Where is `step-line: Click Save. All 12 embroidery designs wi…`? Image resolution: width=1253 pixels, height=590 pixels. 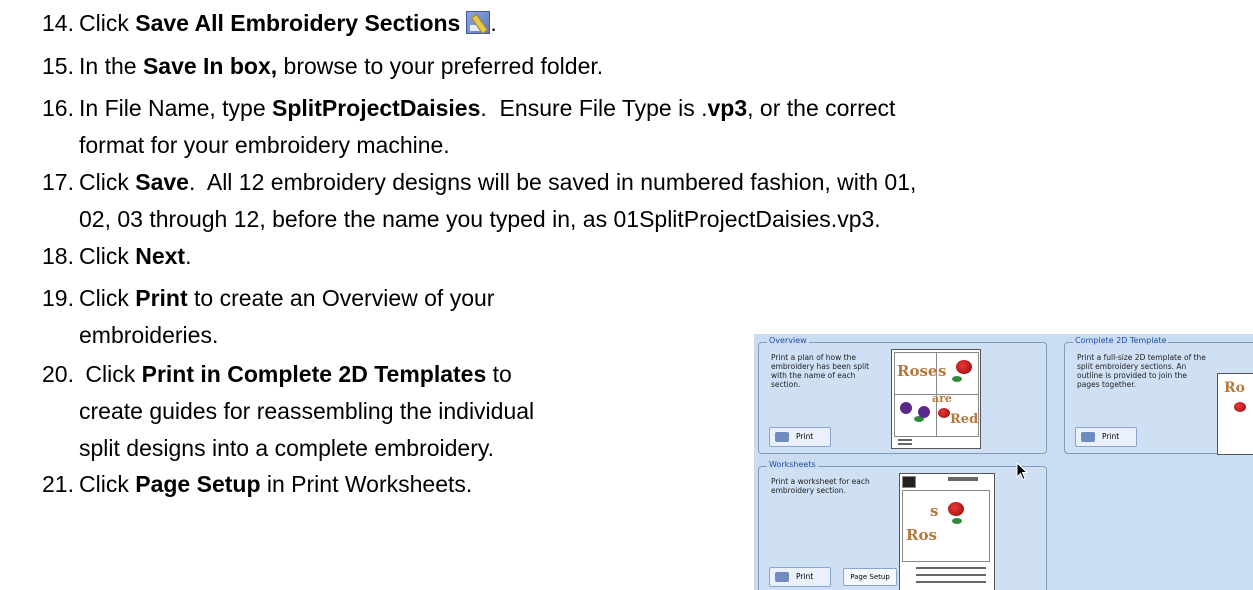
step-line: Click Save. All 12 embroidery designs wi… is located at coordinates (497, 182).